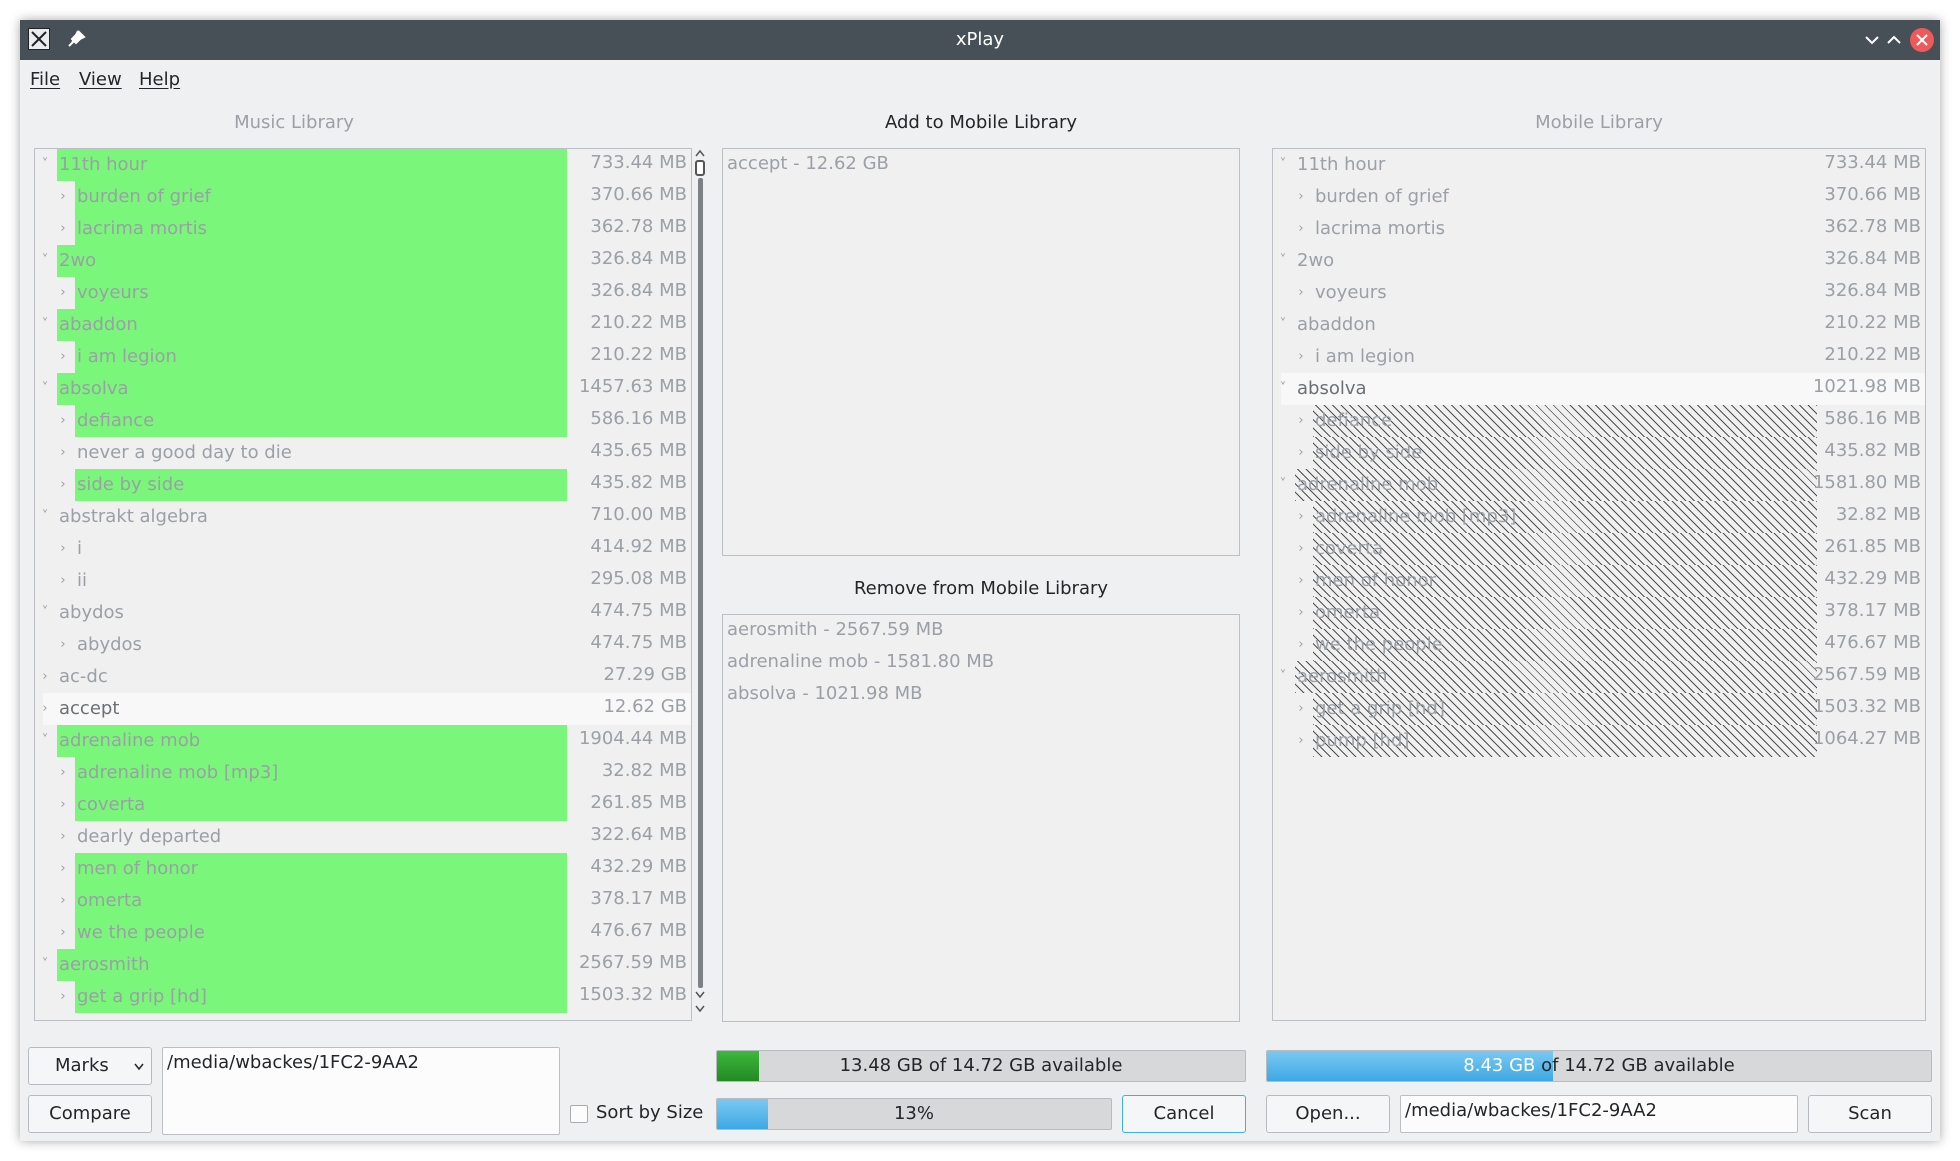  I want to click on scroll-track, so click(700, 583).